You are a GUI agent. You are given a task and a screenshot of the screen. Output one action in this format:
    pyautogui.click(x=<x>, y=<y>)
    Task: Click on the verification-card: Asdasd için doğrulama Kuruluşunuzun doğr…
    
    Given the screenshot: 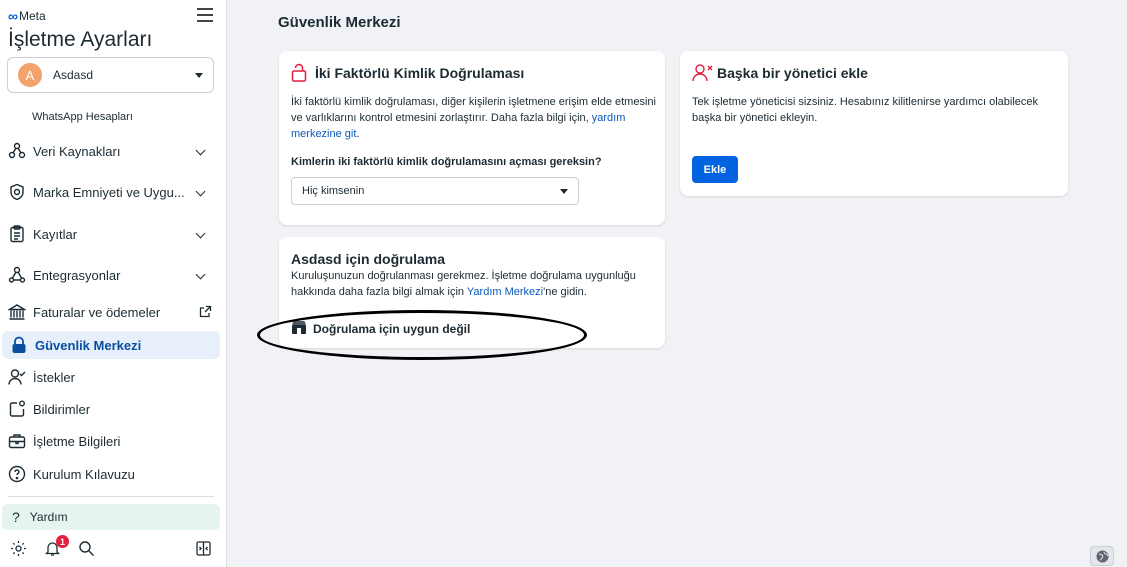 What is the action you would take?
    pyautogui.click(x=472, y=292)
    